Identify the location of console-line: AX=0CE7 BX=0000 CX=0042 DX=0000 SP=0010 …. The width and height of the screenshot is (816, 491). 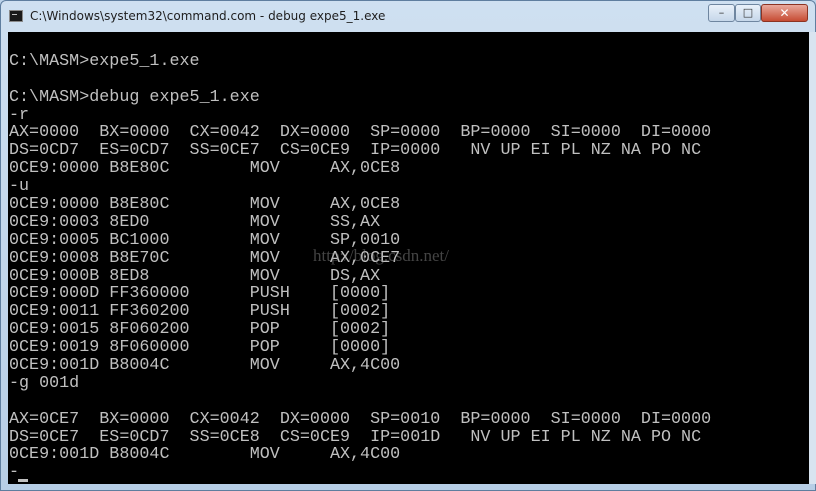
(360, 418).